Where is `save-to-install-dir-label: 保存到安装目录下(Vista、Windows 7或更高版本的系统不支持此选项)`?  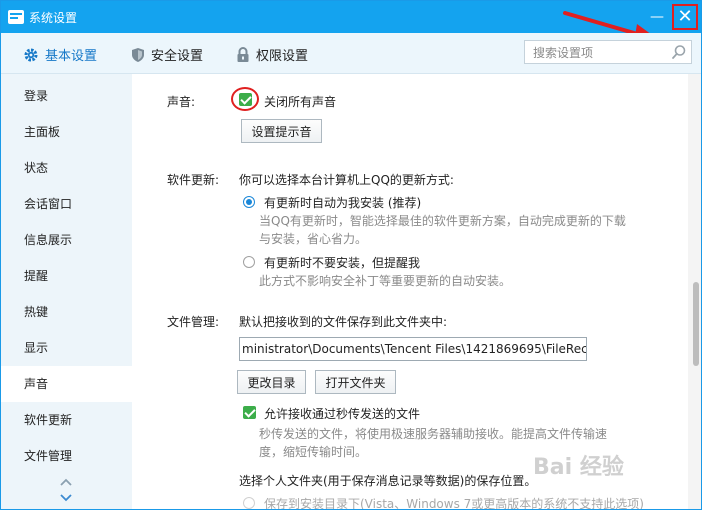 save-to-install-dir-label: 保存到安装目录下(Vista、Windows 7或更高版本的系统不支持此选项) is located at coordinates (454, 503).